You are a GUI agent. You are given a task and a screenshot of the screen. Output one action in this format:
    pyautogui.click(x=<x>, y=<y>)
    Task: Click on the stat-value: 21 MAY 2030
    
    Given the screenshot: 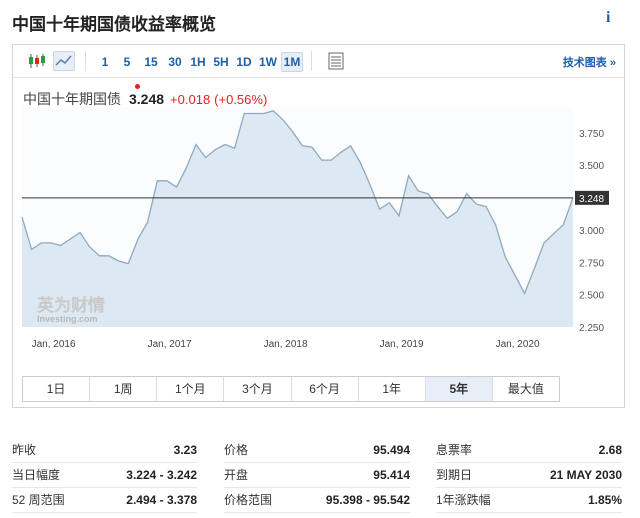 What is the action you would take?
    pyautogui.click(x=585, y=475)
    